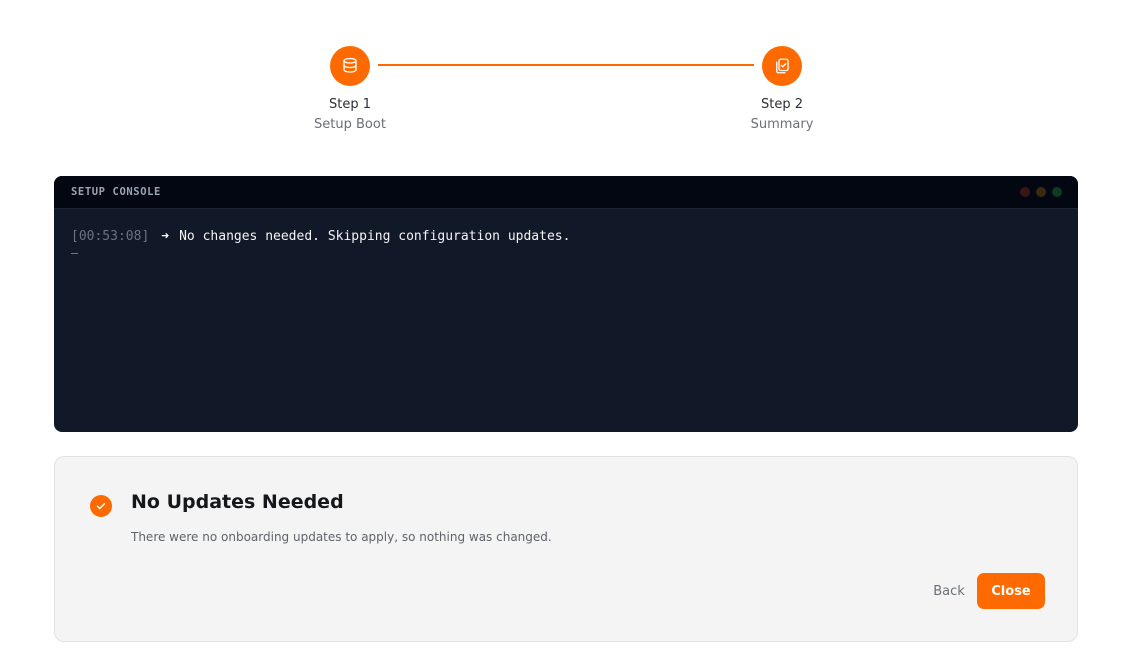  Describe the element at coordinates (1011, 591) in the screenshot. I see `close-button: Close` at that location.